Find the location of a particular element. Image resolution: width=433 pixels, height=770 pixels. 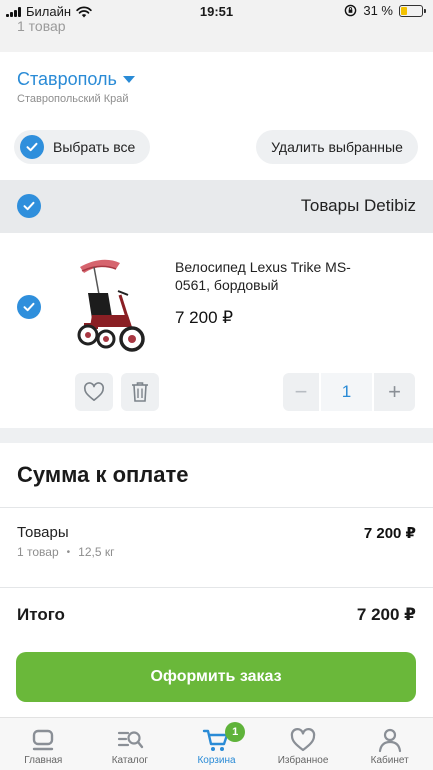

goods-label: Товары is located at coordinates (43, 532).